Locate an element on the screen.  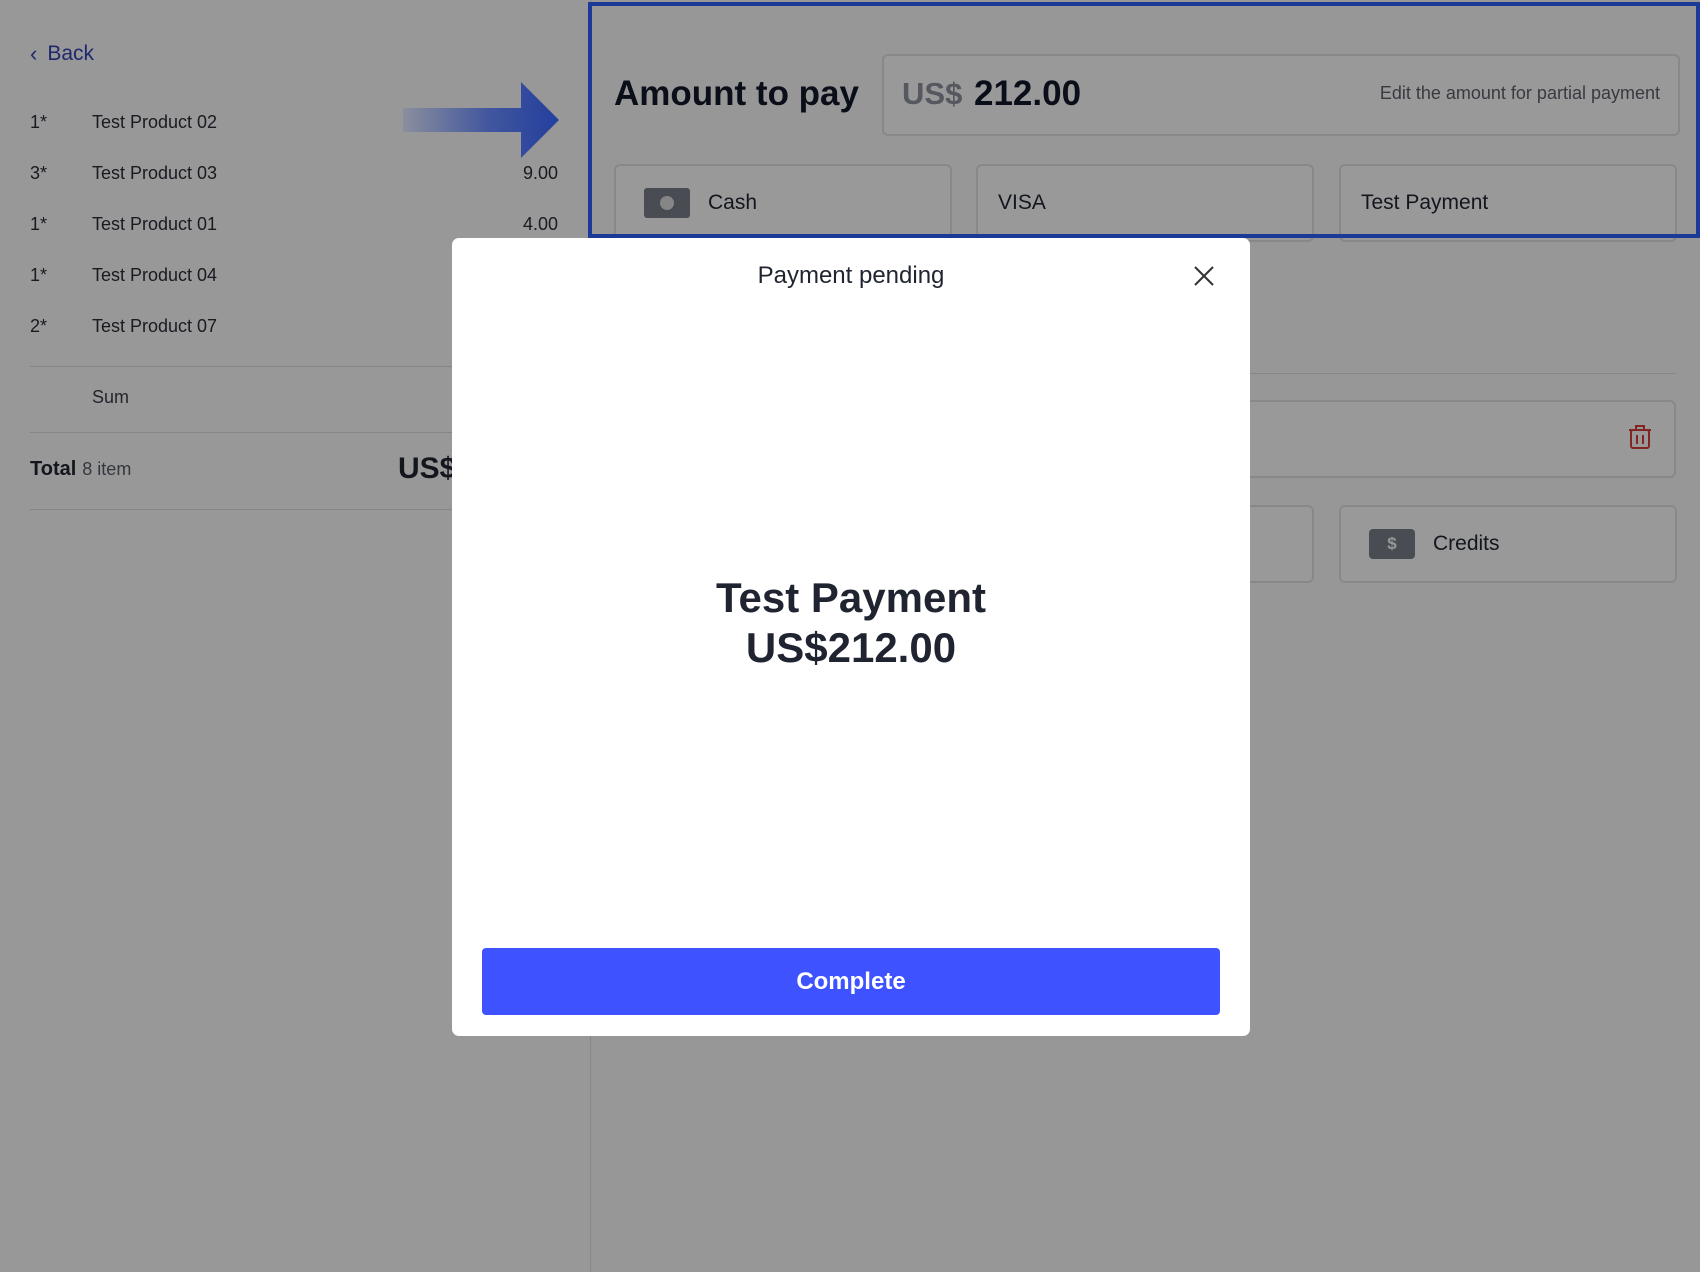
dialog-body: Test Payment US$212.00 is located at coordinates (851, 623).